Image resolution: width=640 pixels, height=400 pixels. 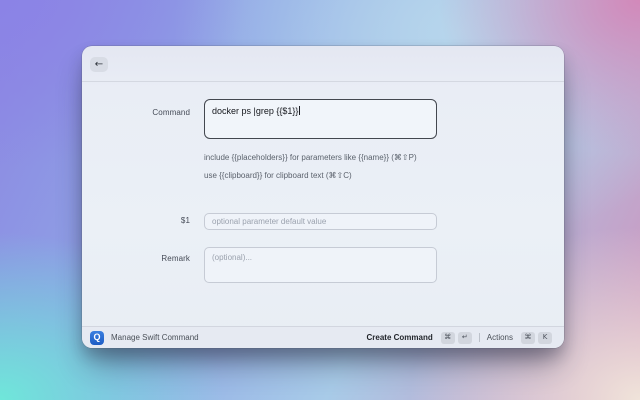 I want to click on remark-textarea, so click(x=320, y=265).